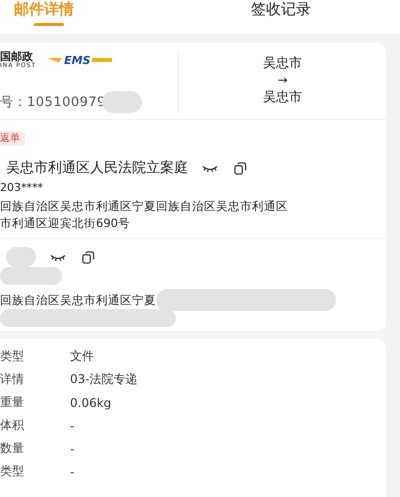 The width and height of the screenshot is (400, 497). I want to click on sender-address: 回族自治区吴忠市利通区宁夏, so click(78, 300).